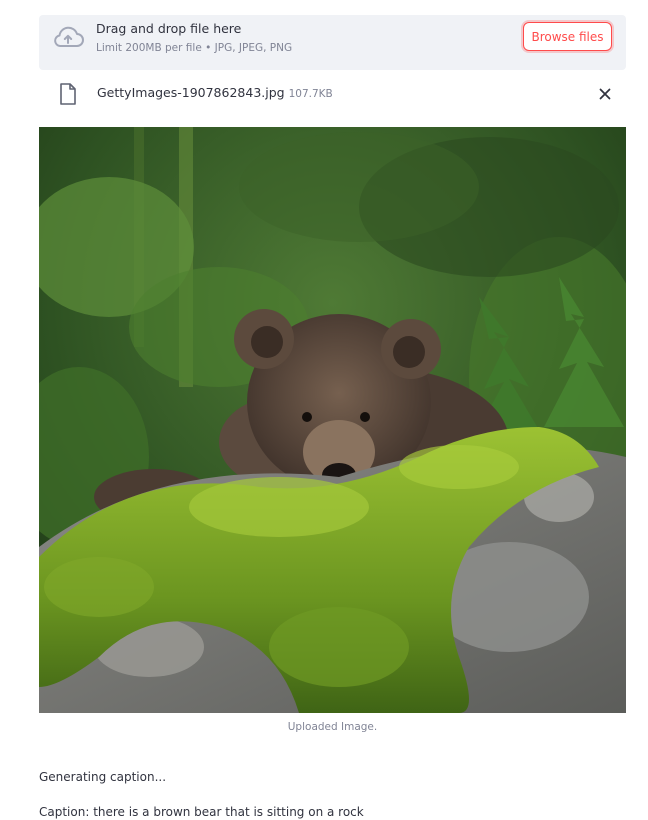  I want to click on browse-files-button: Browse files, so click(567, 36).